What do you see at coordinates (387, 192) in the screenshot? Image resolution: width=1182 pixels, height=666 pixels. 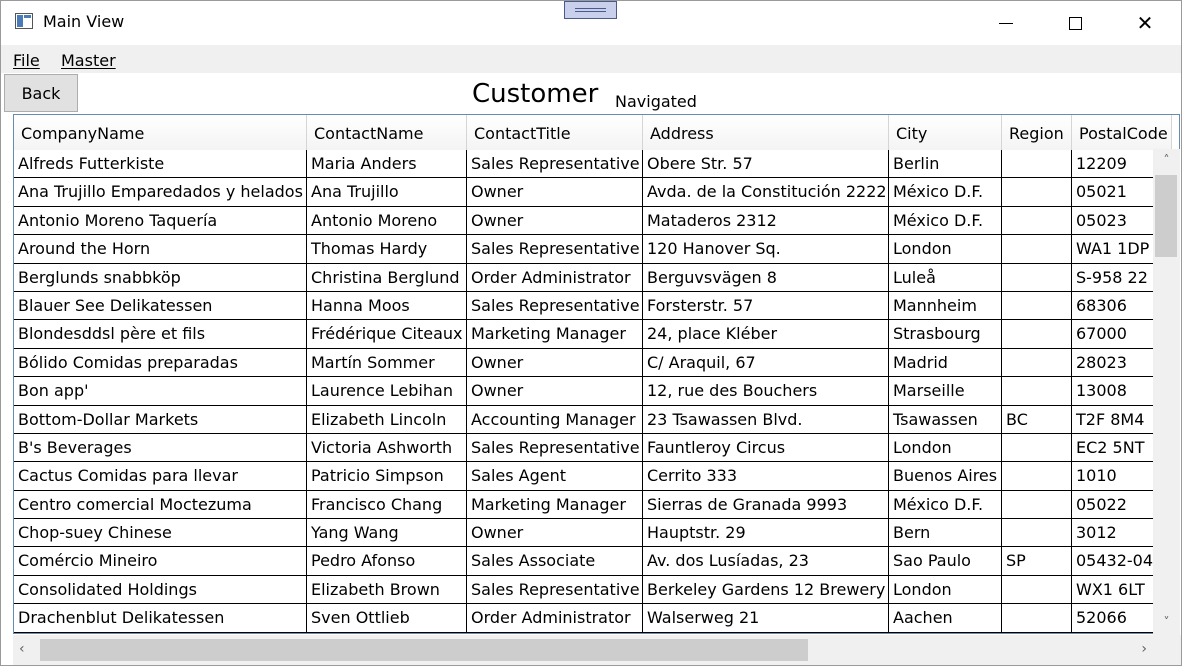 I see `table-cell: Ana Trujillo` at bounding box center [387, 192].